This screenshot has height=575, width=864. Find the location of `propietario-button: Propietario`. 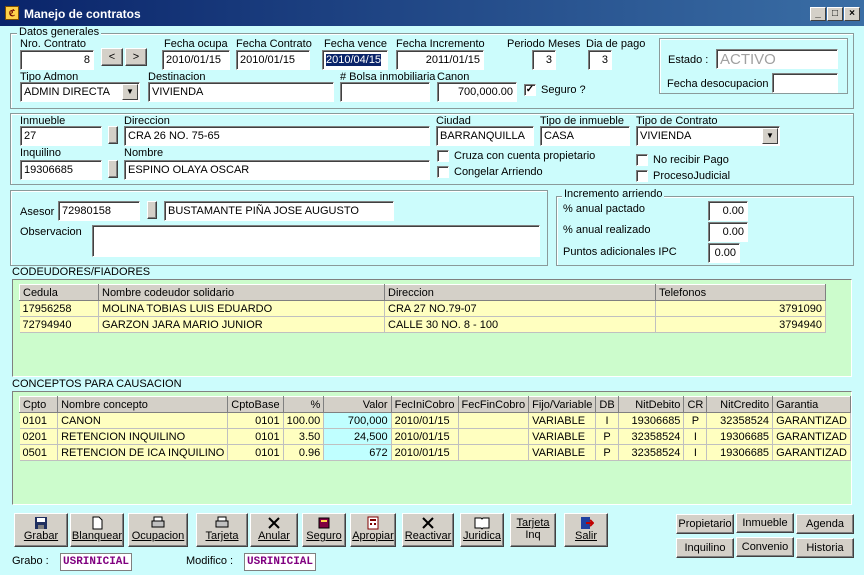

propietario-button: Propietario is located at coordinates (705, 524).